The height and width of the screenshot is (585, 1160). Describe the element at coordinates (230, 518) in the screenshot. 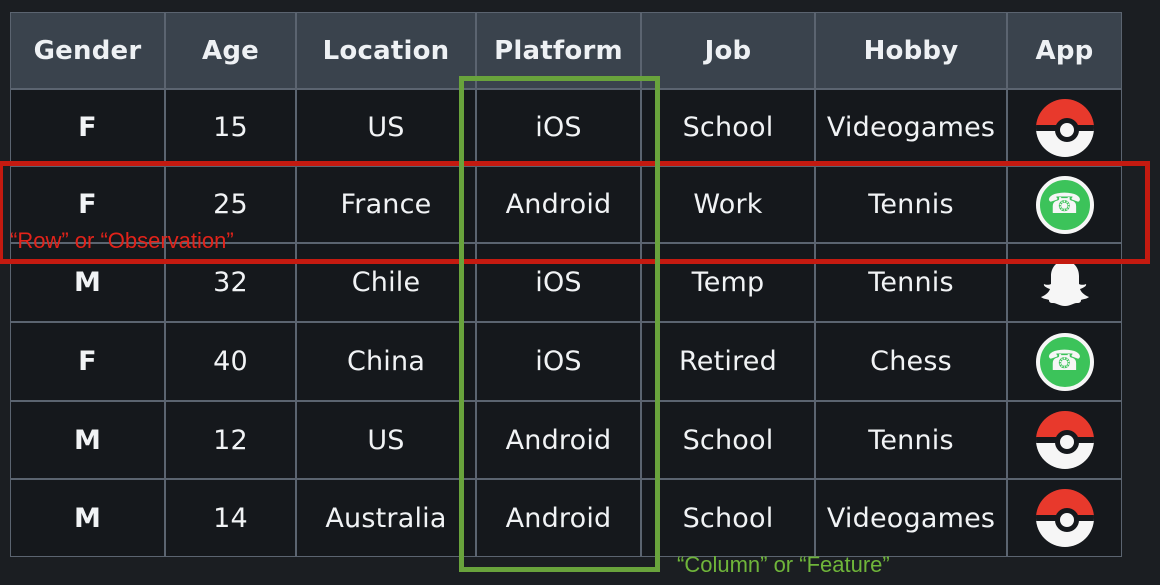

I see `cell-age: 14` at that location.